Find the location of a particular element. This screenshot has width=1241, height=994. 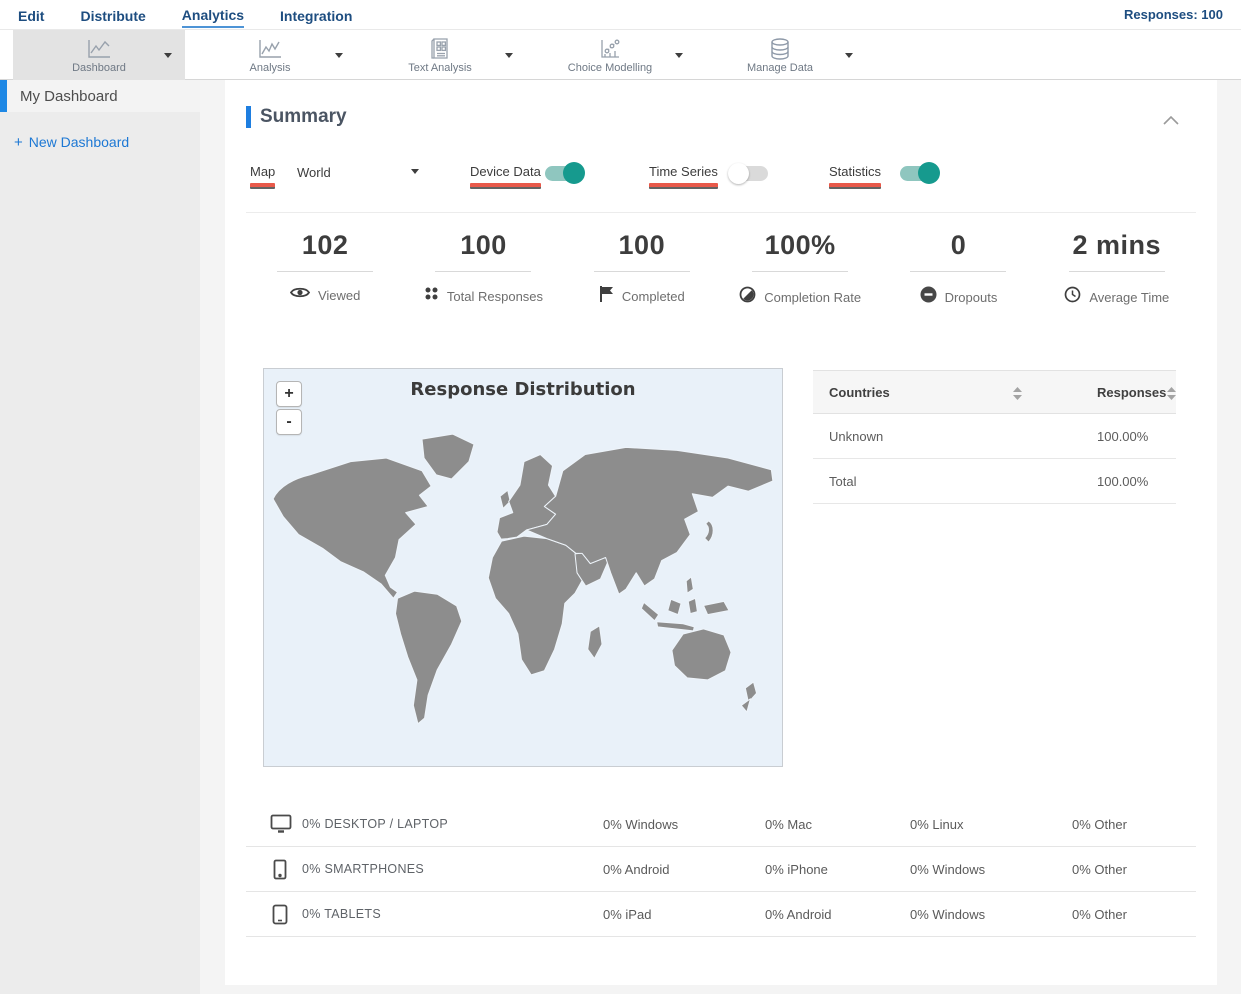

table-row: Total 100.00% is located at coordinates (994, 481).